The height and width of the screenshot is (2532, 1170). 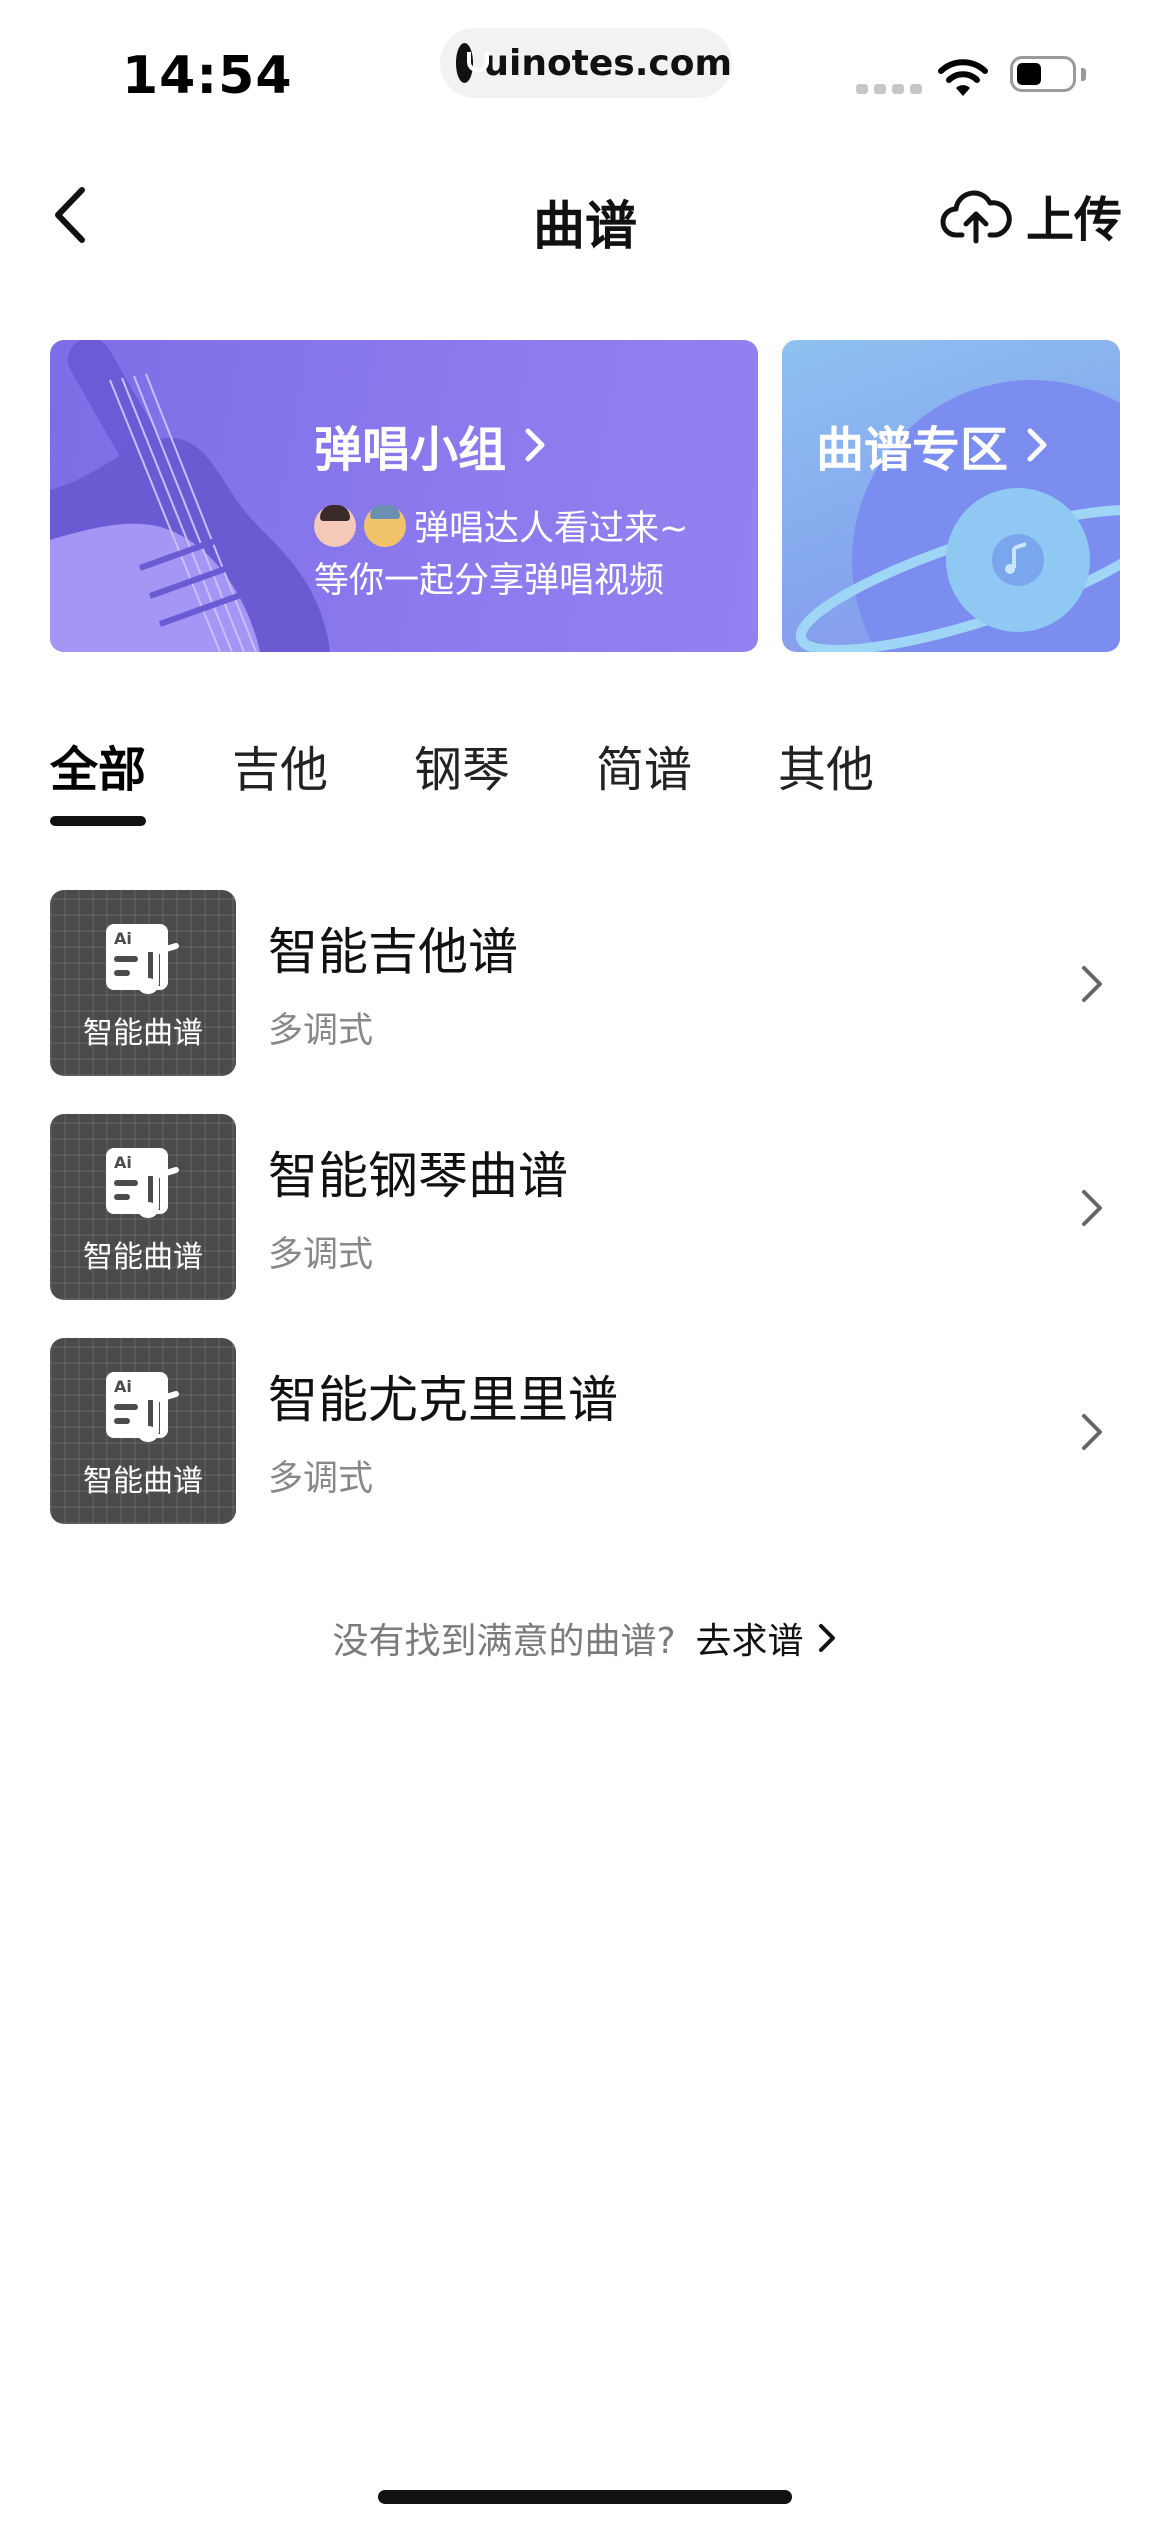 I want to click on home-indicator, so click(x=585, y=2497).